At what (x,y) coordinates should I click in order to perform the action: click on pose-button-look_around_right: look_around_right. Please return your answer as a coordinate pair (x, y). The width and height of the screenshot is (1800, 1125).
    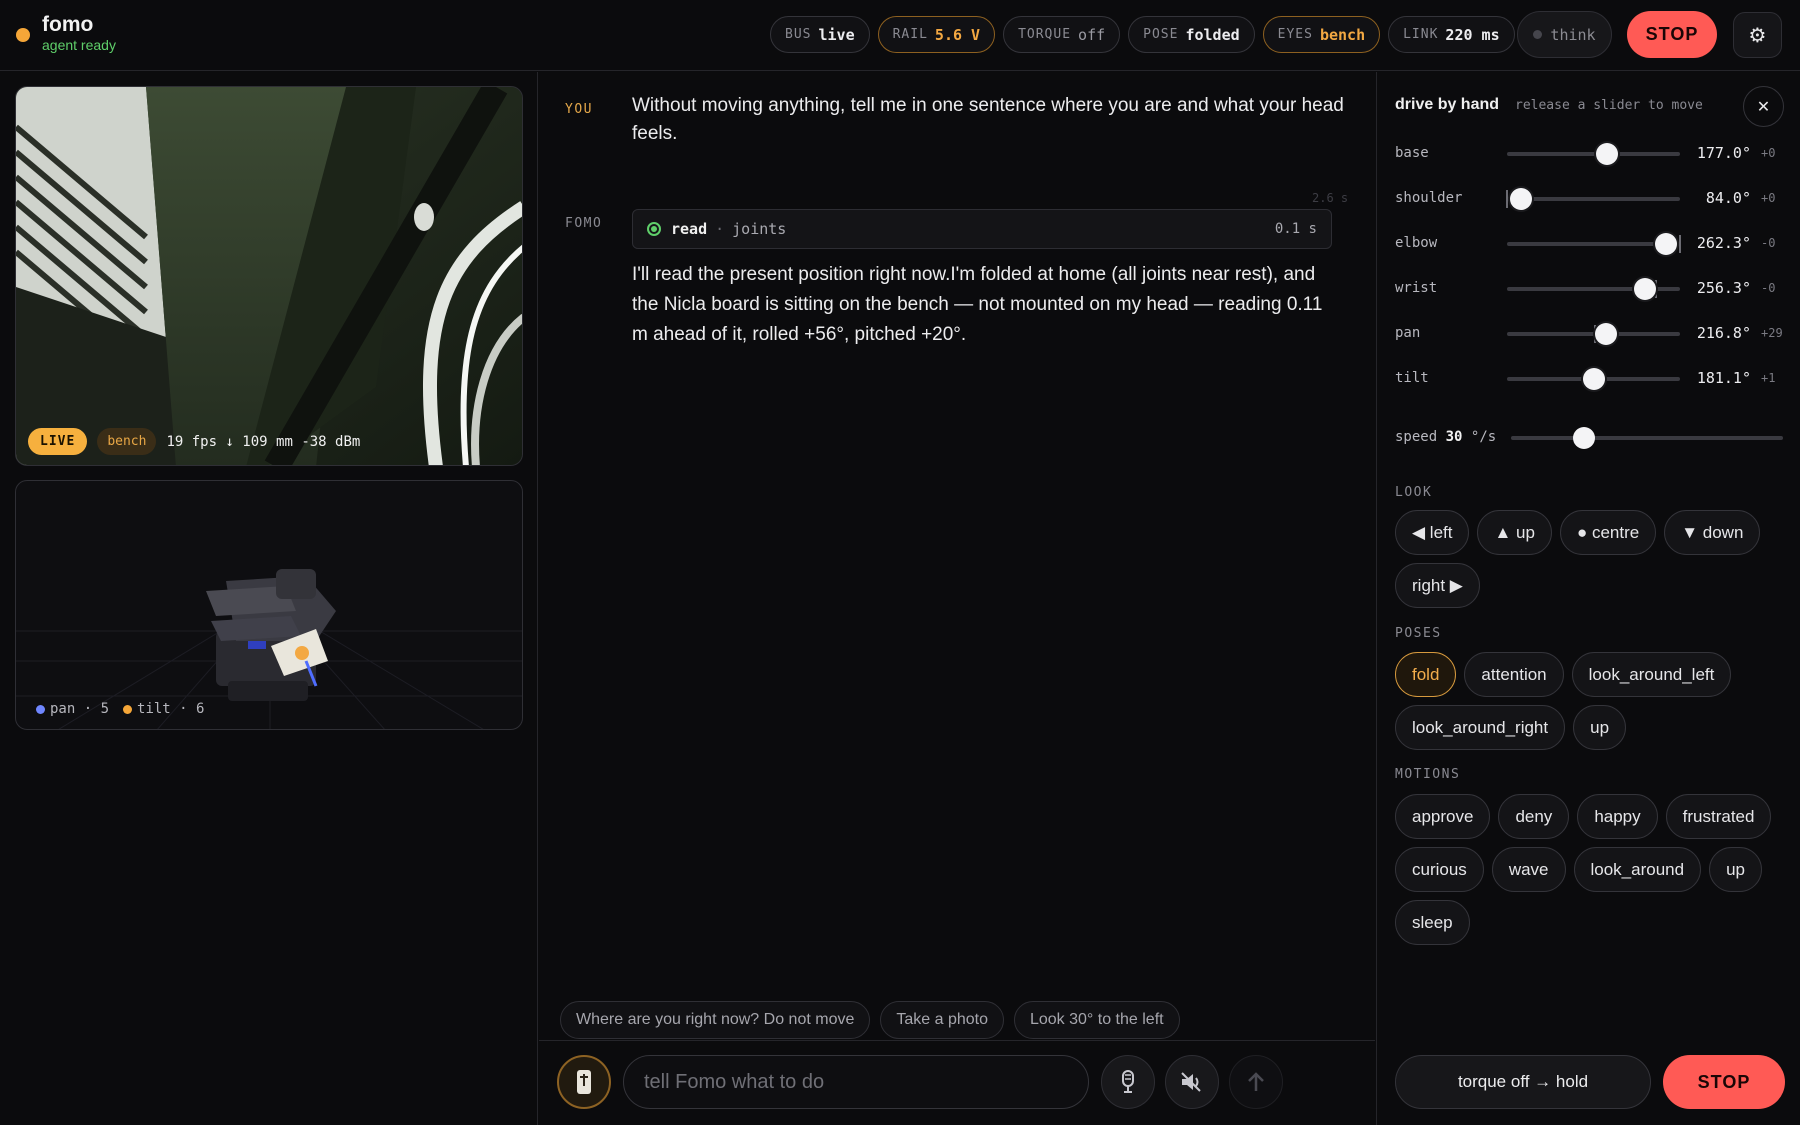
    Looking at the image, I should click on (1480, 727).